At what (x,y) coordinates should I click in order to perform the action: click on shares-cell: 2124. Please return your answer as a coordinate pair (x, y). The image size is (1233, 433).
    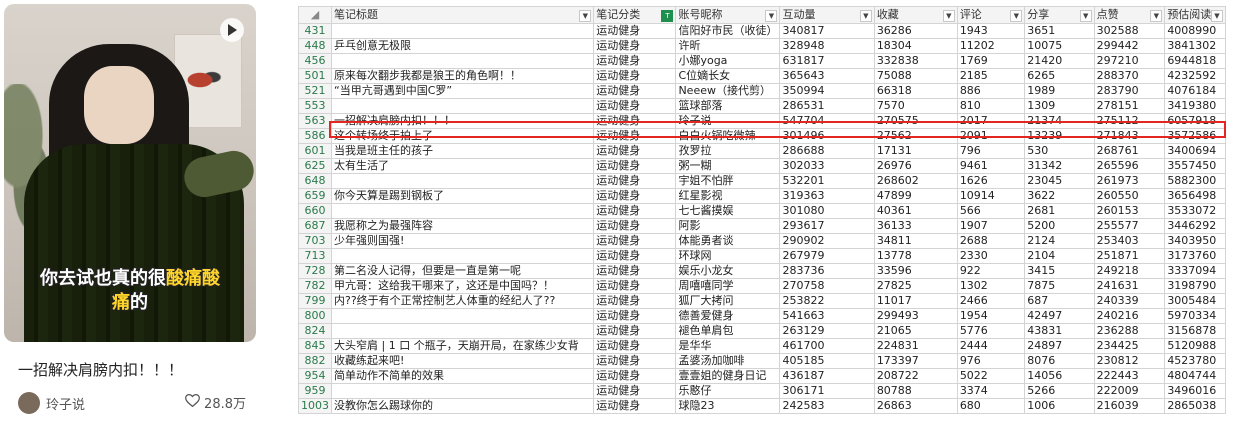
    Looking at the image, I should click on (1059, 241).